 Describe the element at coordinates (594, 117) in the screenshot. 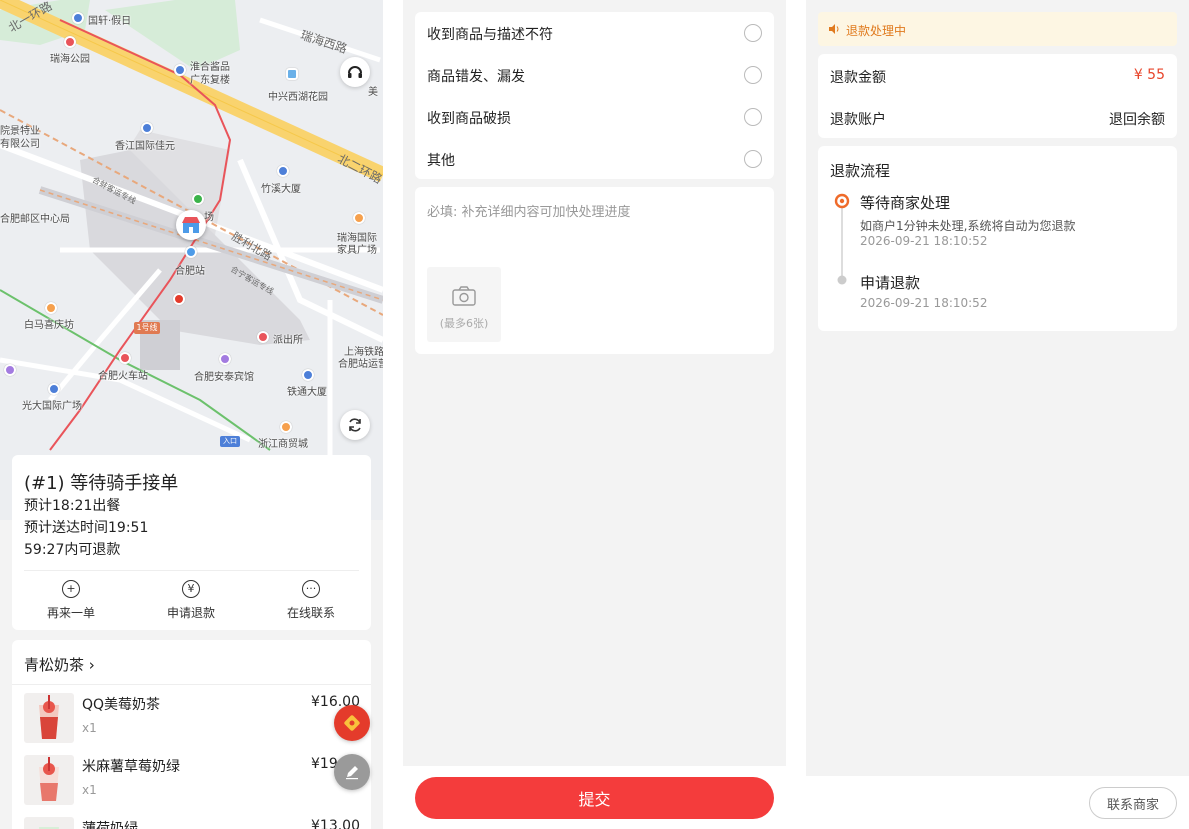

I see `reason-option: 收到商品破损` at that location.